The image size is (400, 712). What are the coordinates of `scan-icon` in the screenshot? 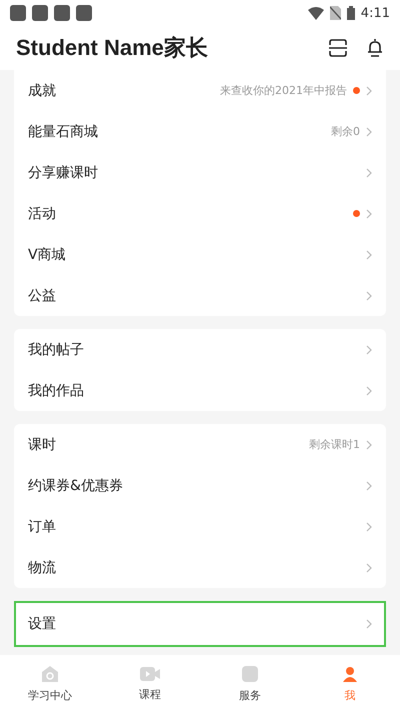 It's located at (338, 48).